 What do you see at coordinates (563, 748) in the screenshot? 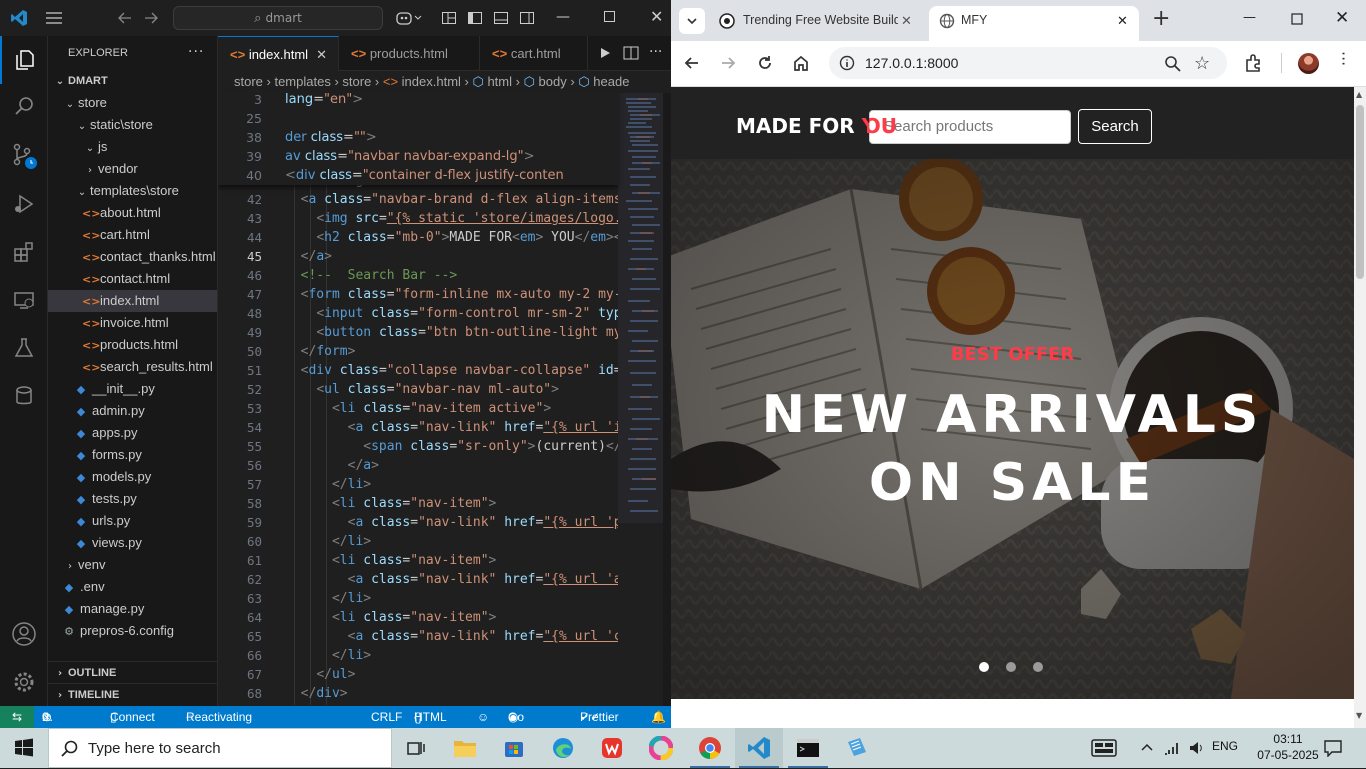
I see `edge-browser-icon` at bounding box center [563, 748].